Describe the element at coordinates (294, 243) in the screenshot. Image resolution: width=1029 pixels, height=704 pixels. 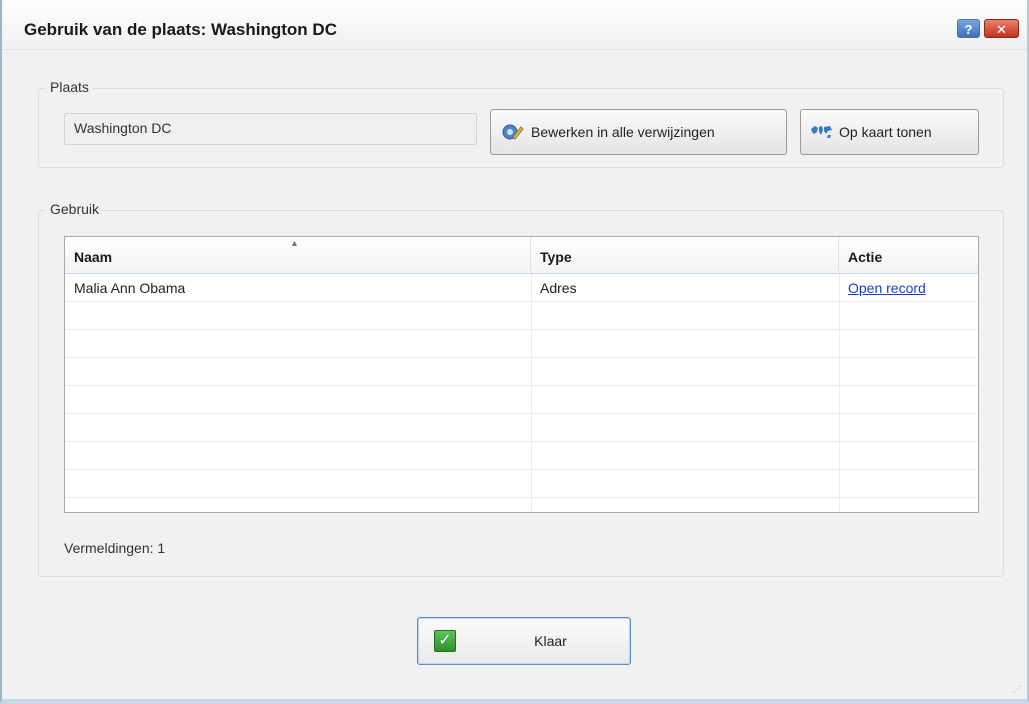
I see `sort-ascending-icon: ▲` at that location.